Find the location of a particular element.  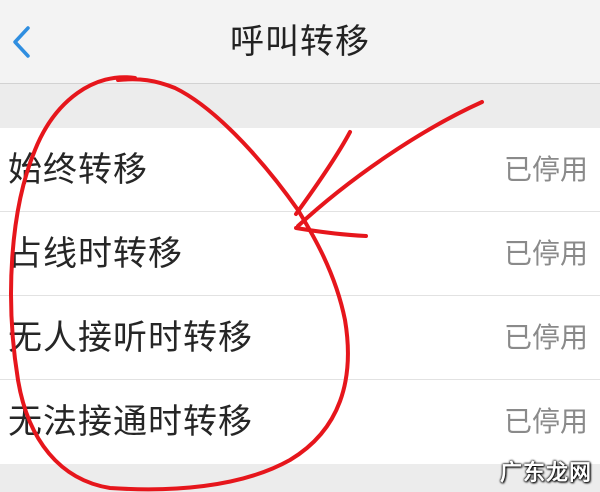

option-label: 占线时转移 is located at coordinates (95, 254).